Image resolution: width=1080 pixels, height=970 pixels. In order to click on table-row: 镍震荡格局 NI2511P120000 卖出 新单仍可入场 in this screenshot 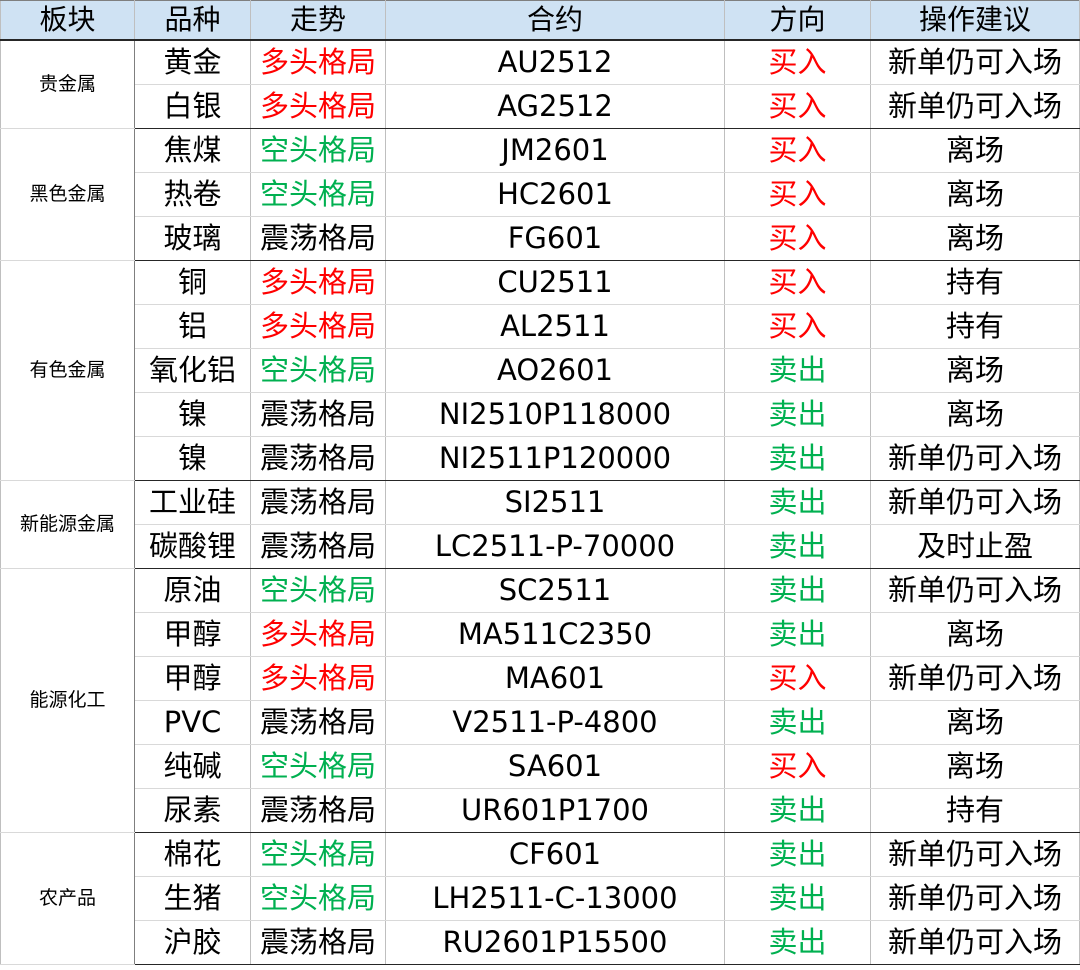, I will do `click(540, 458)`.